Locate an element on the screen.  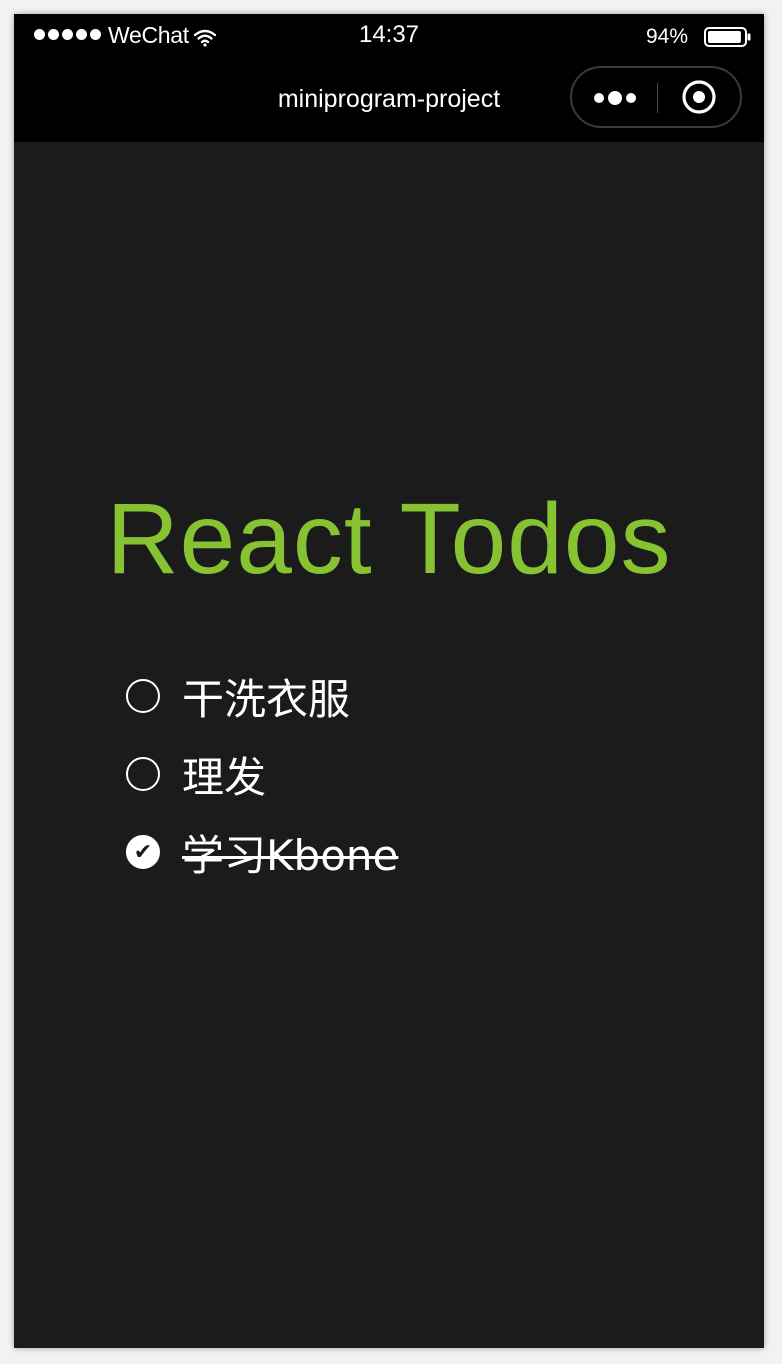
battery-percentage: 94% is located at coordinates (666, 36).